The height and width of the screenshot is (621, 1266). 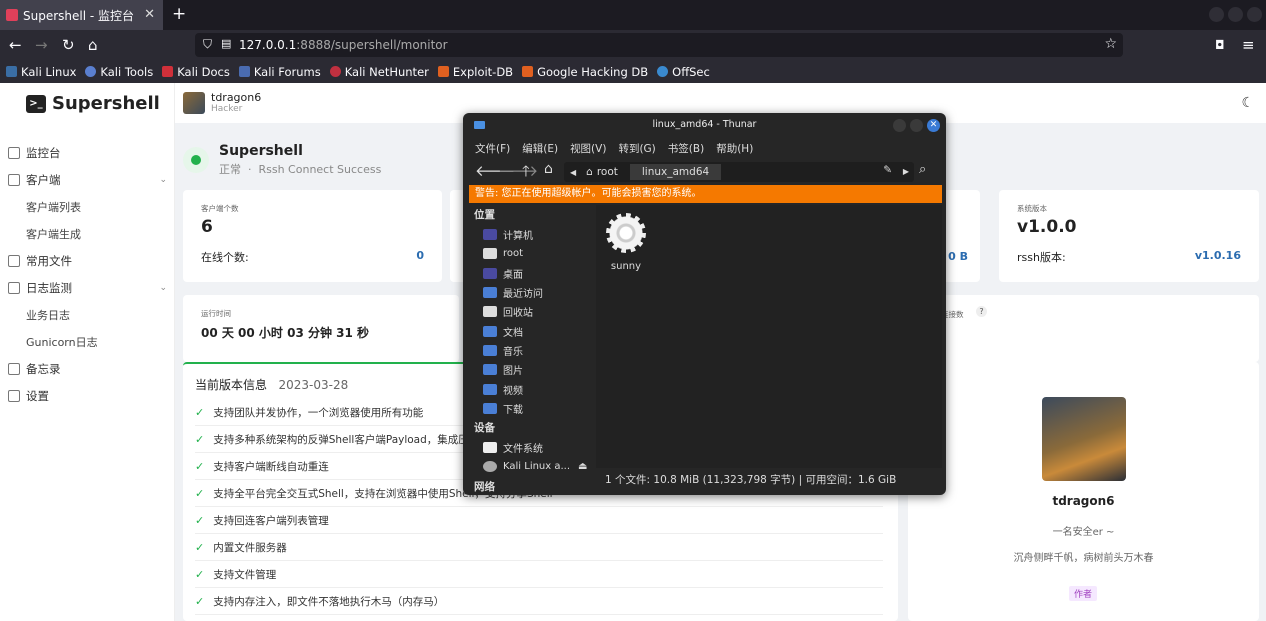 I want to click on profile-tag: 作者, so click(x=1083, y=593).